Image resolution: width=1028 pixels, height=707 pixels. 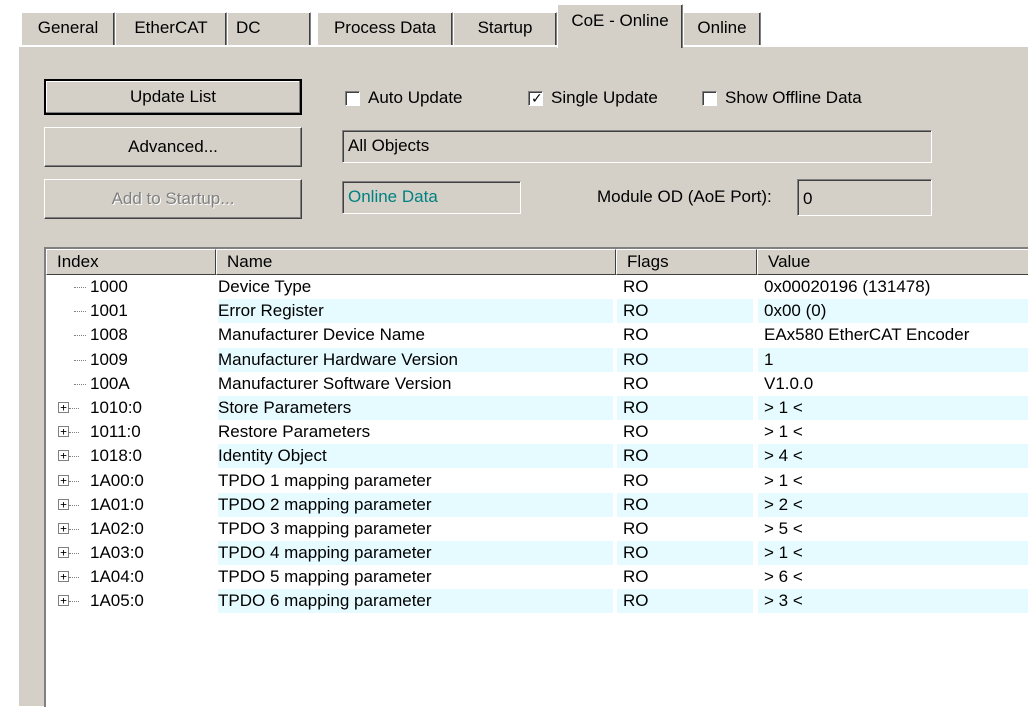 What do you see at coordinates (893, 359) in the screenshot?
I see `value-cell: 1` at bounding box center [893, 359].